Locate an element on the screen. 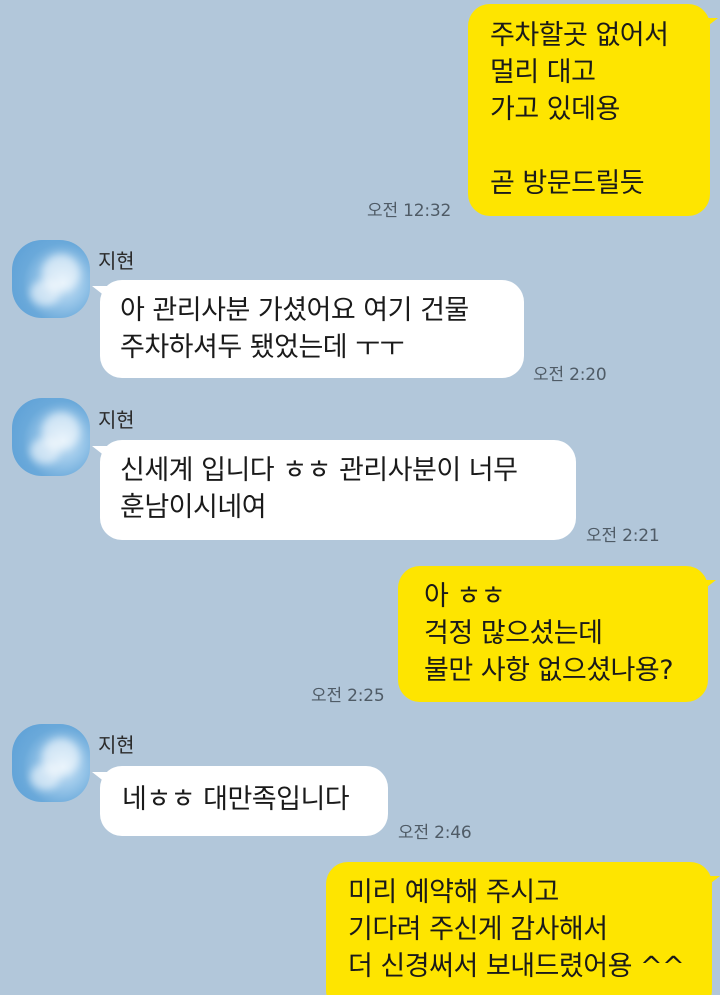  message-bubble-sent: 아 ㅎㅎ 걱정 많으셨는데 불만 사항 없으셨나용? is located at coordinates (553, 634).